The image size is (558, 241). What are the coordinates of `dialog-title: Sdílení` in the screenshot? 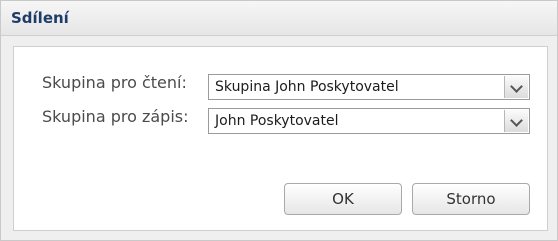 It's located at (40, 18).